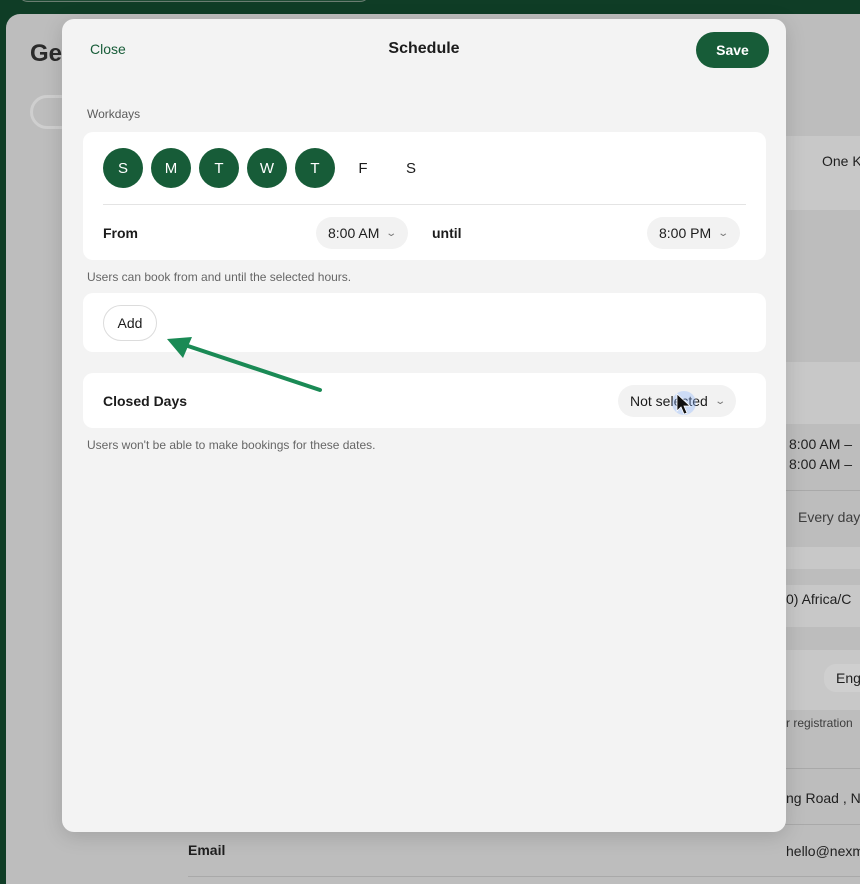  Describe the element at coordinates (130, 323) in the screenshot. I see `add-button: Add` at that location.